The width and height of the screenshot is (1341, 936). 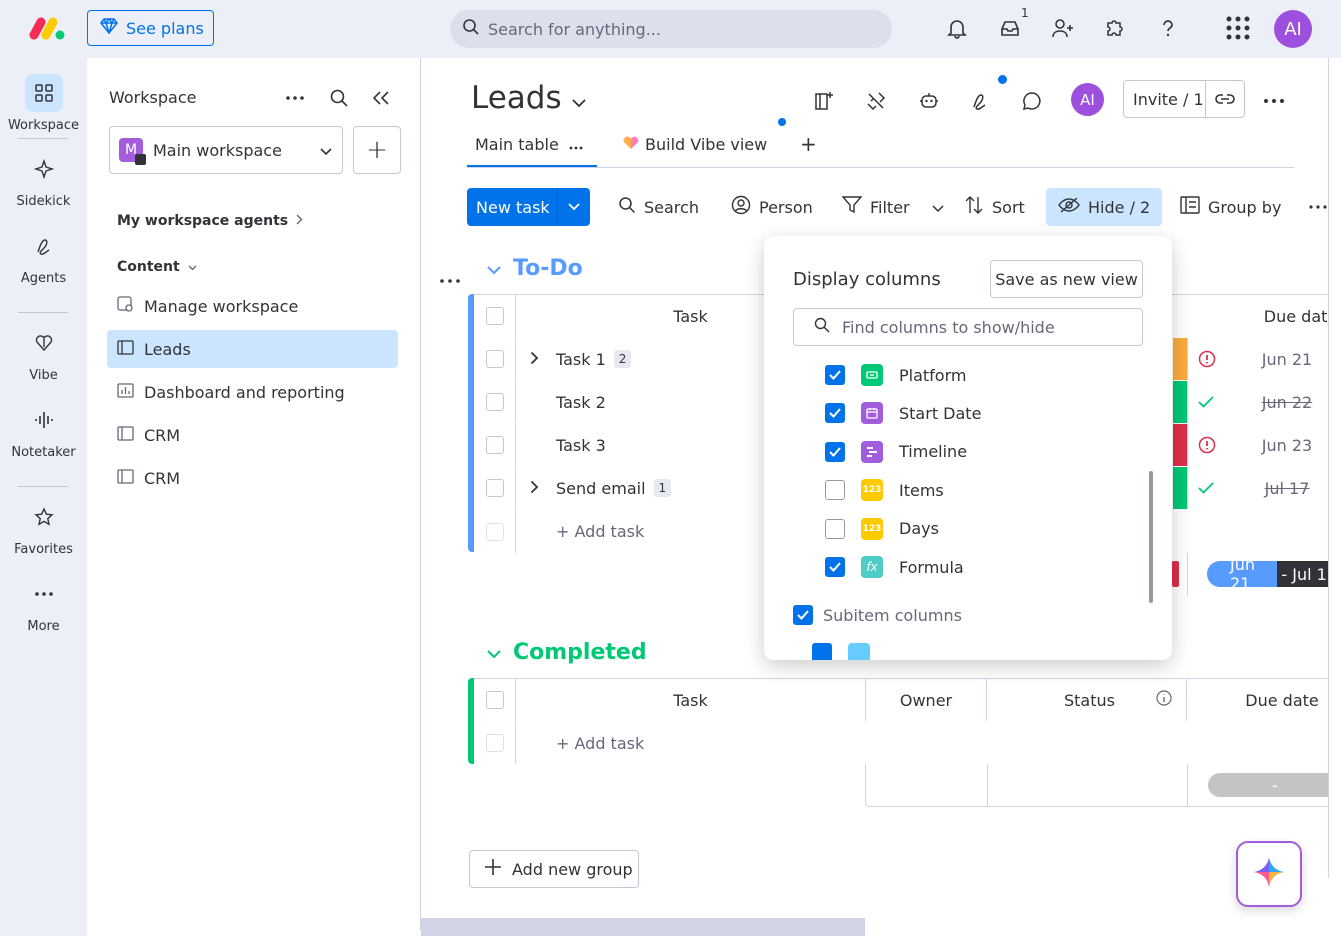 I want to click on column-toggle-row: 123 Items, so click(x=884, y=490).